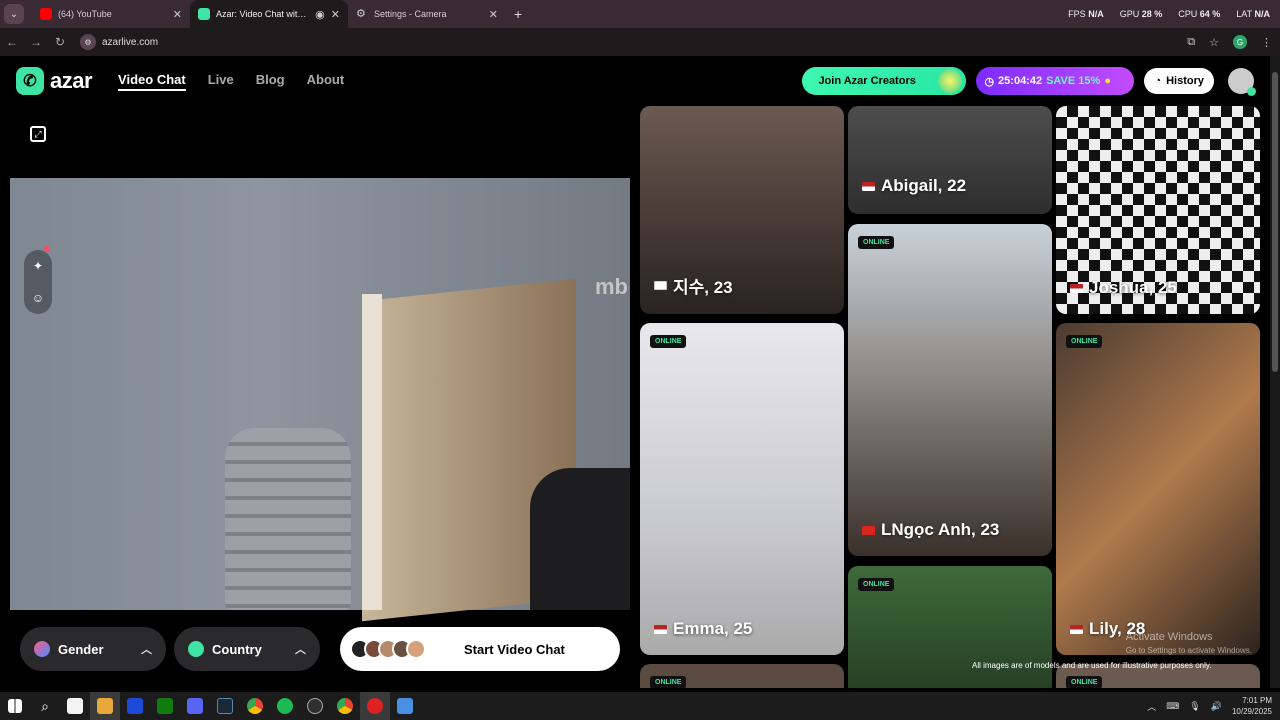 Image resolution: width=1280 pixels, height=720 pixels. Describe the element at coordinates (989, 81) in the screenshot. I see `clock-icon: ◷` at that location.